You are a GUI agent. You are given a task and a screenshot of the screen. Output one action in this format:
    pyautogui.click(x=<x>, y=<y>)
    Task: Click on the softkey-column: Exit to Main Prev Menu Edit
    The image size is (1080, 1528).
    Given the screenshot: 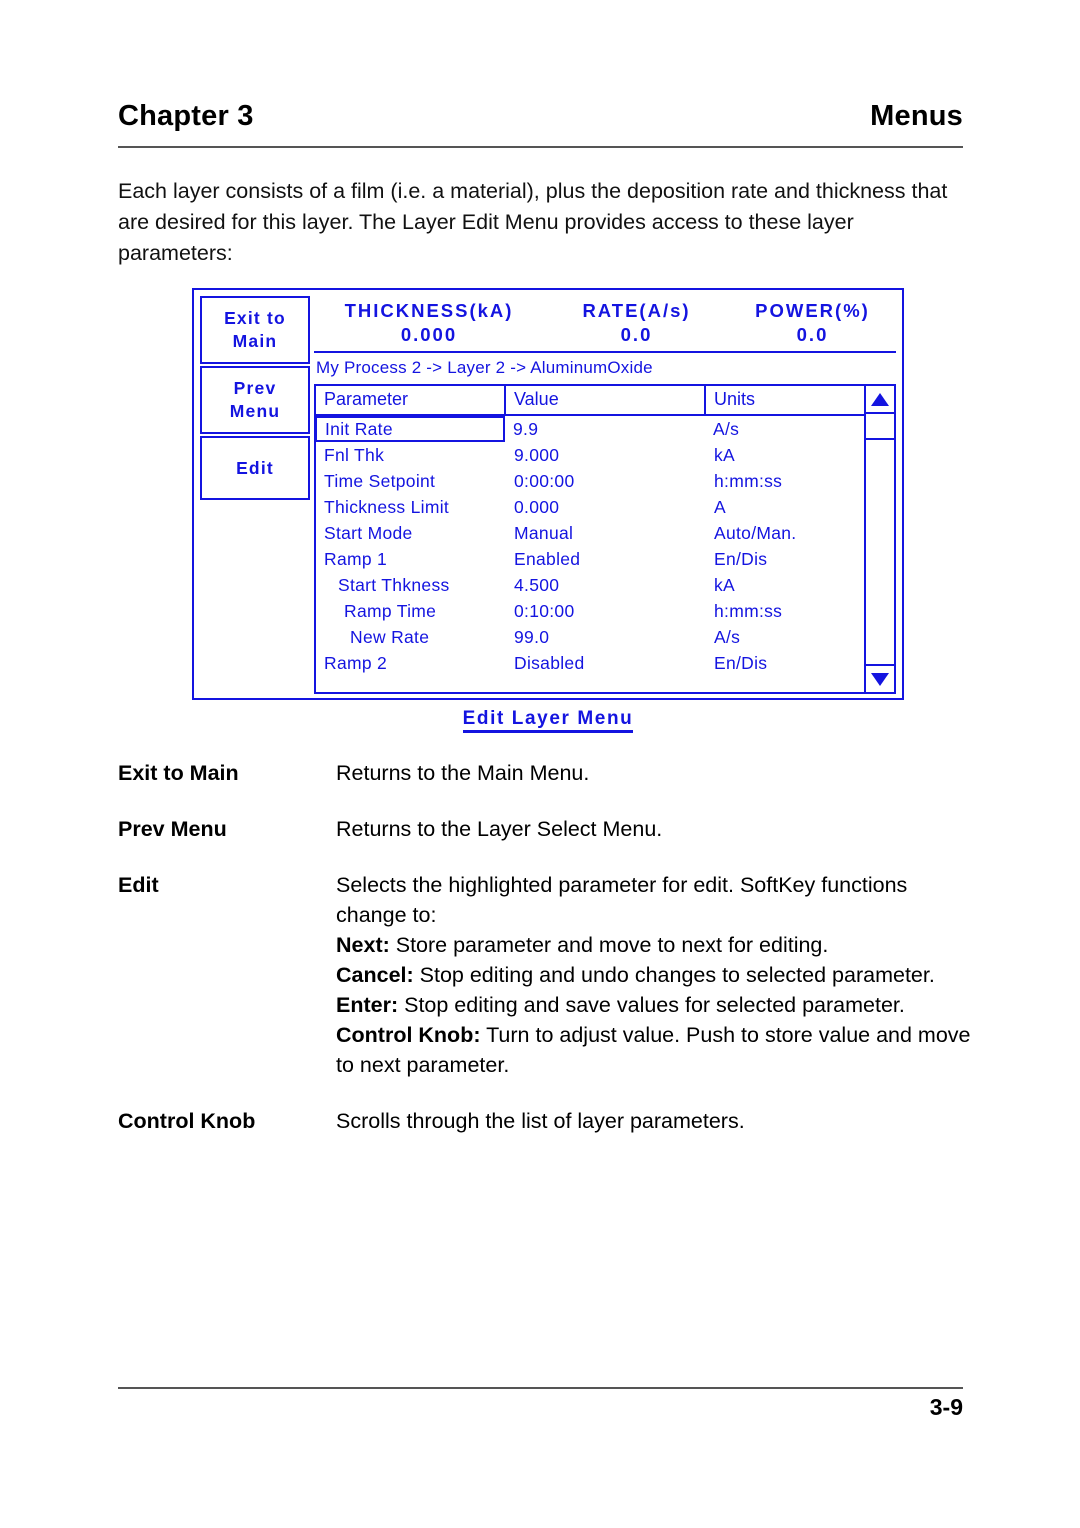 What is the action you would take?
    pyautogui.click(x=255, y=398)
    